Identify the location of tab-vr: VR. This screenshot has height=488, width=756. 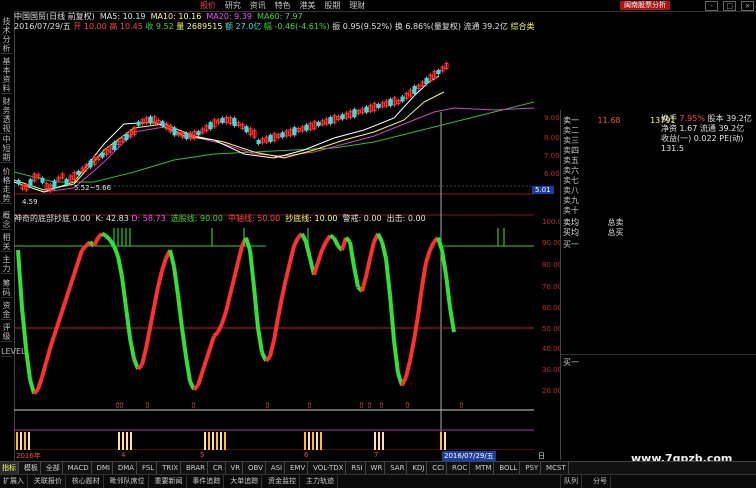
(236, 468).